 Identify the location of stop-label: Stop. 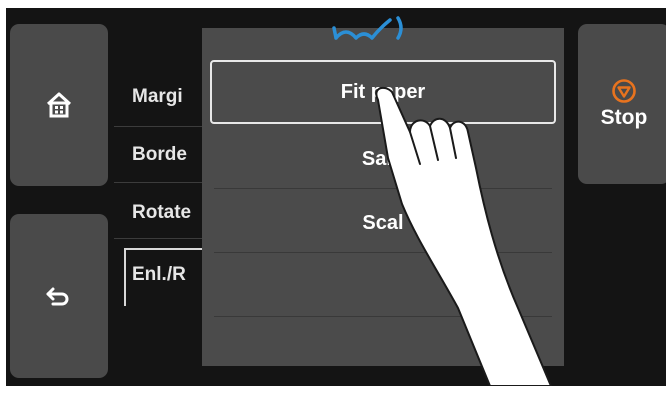
(624, 117).